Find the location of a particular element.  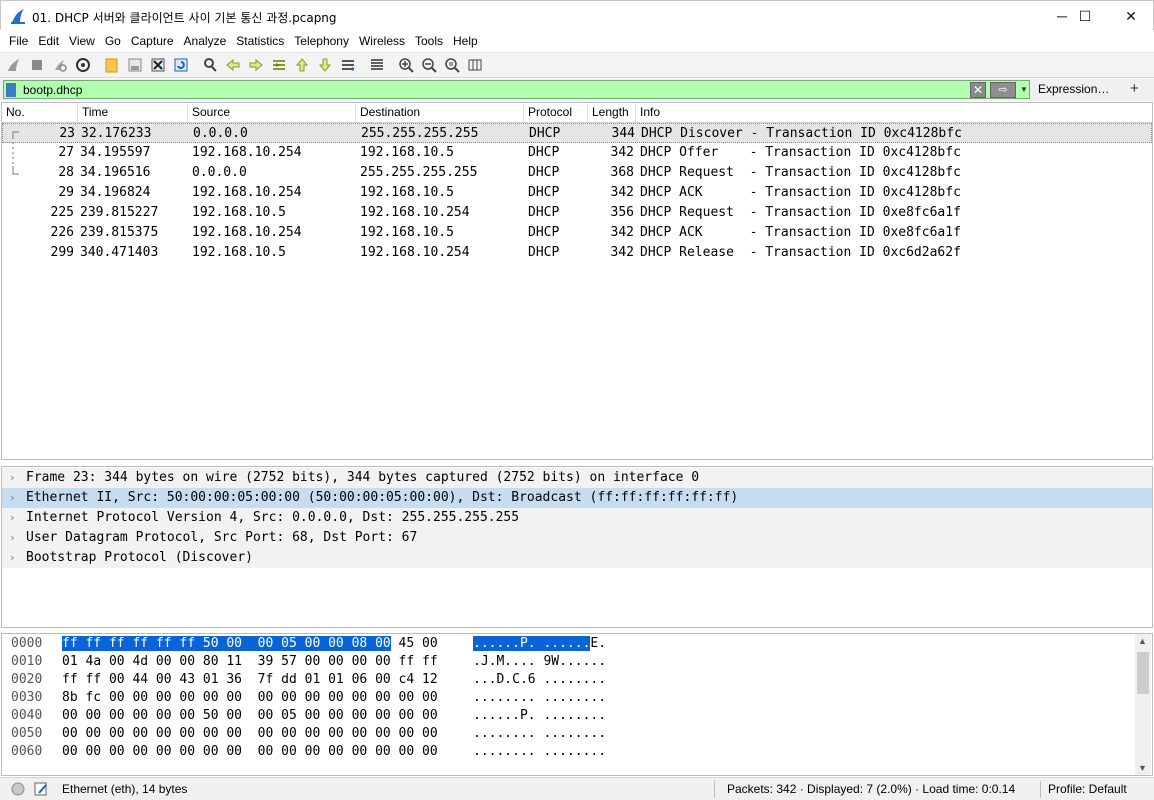

go-to-packet-icon is located at coordinates (279, 65).